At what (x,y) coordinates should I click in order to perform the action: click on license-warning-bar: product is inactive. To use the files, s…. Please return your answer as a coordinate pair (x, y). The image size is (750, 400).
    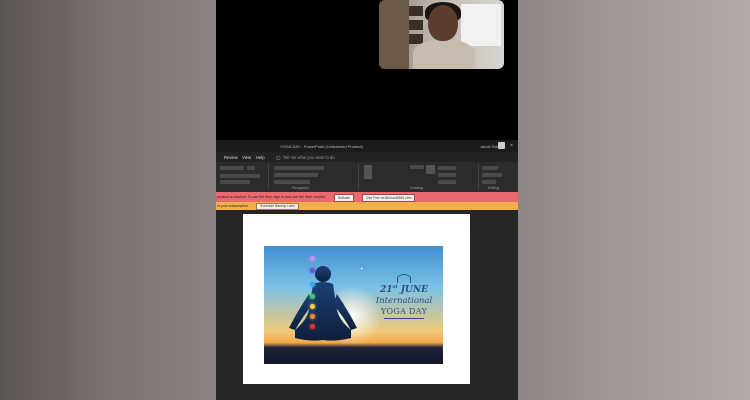
    Looking at the image, I should click on (367, 197).